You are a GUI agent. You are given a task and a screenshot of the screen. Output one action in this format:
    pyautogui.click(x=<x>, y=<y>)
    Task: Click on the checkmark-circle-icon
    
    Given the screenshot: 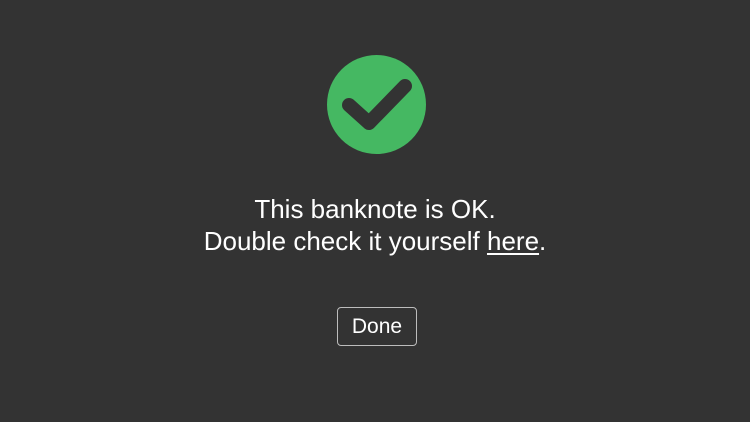 What is the action you would take?
    pyautogui.click(x=376, y=104)
    